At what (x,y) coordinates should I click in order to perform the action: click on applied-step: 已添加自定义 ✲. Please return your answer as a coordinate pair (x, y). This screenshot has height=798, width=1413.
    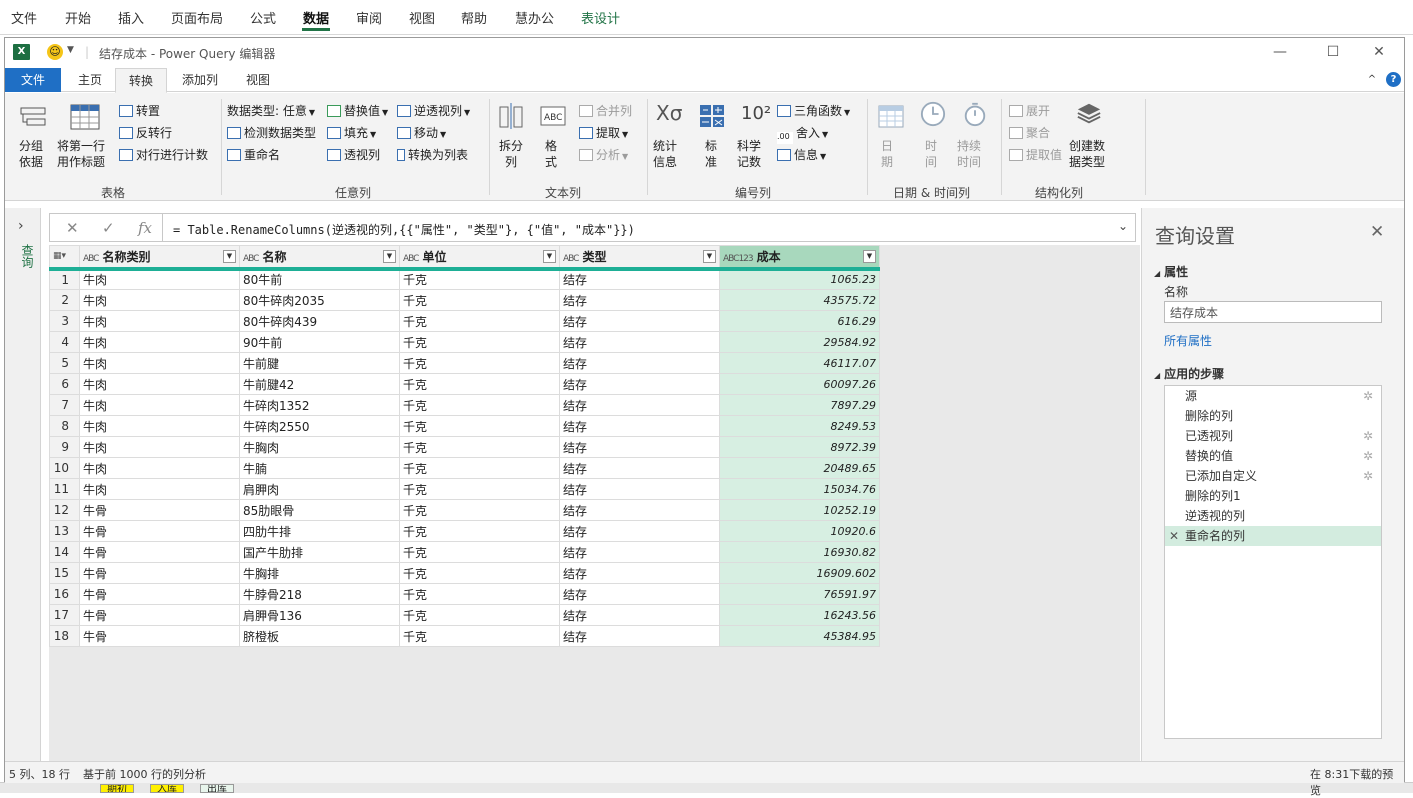
    Looking at the image, I should click on (1273, 476).